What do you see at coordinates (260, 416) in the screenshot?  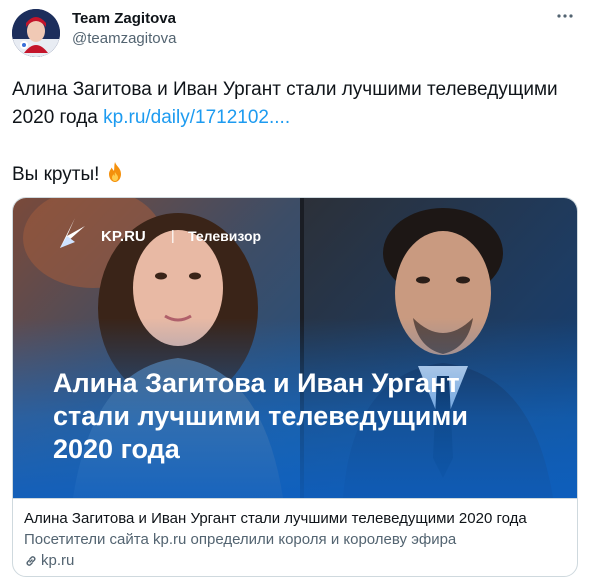 I see `card-image-headline-2: стали лучшими телеведущими` at bounding box center [260, 416].